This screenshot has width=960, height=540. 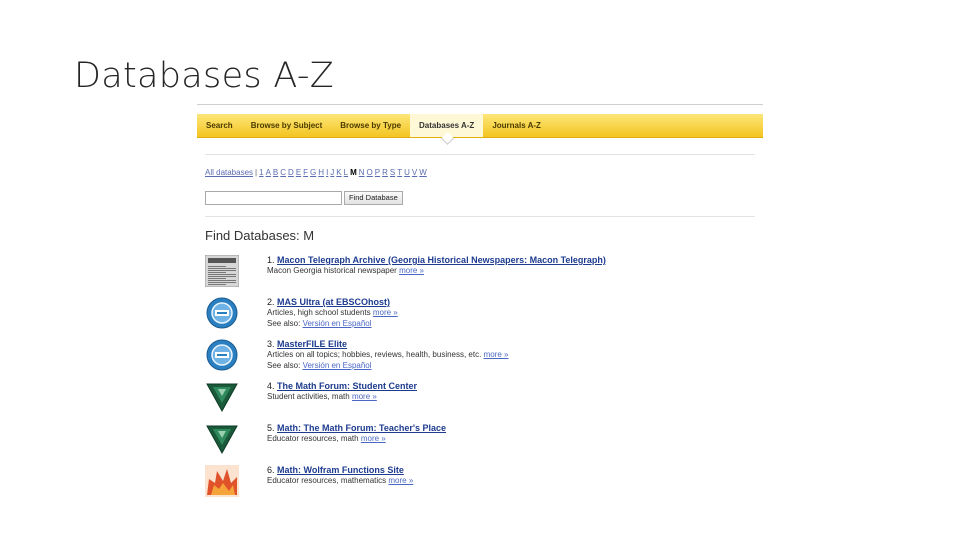 What do you see at coordinates (291, 172) in the screenshot?
I see `letter-link-d: D` at bounding box center [291, 172].